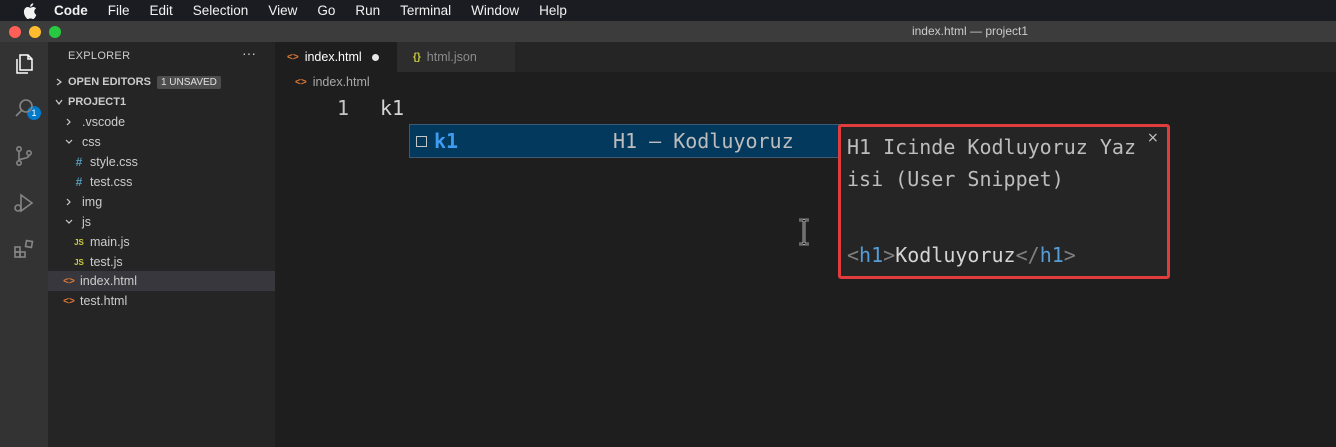 This screenshot has width=1336, height=447. I want to click on tree-item-test-html: <> test.html, so click(161, 301).